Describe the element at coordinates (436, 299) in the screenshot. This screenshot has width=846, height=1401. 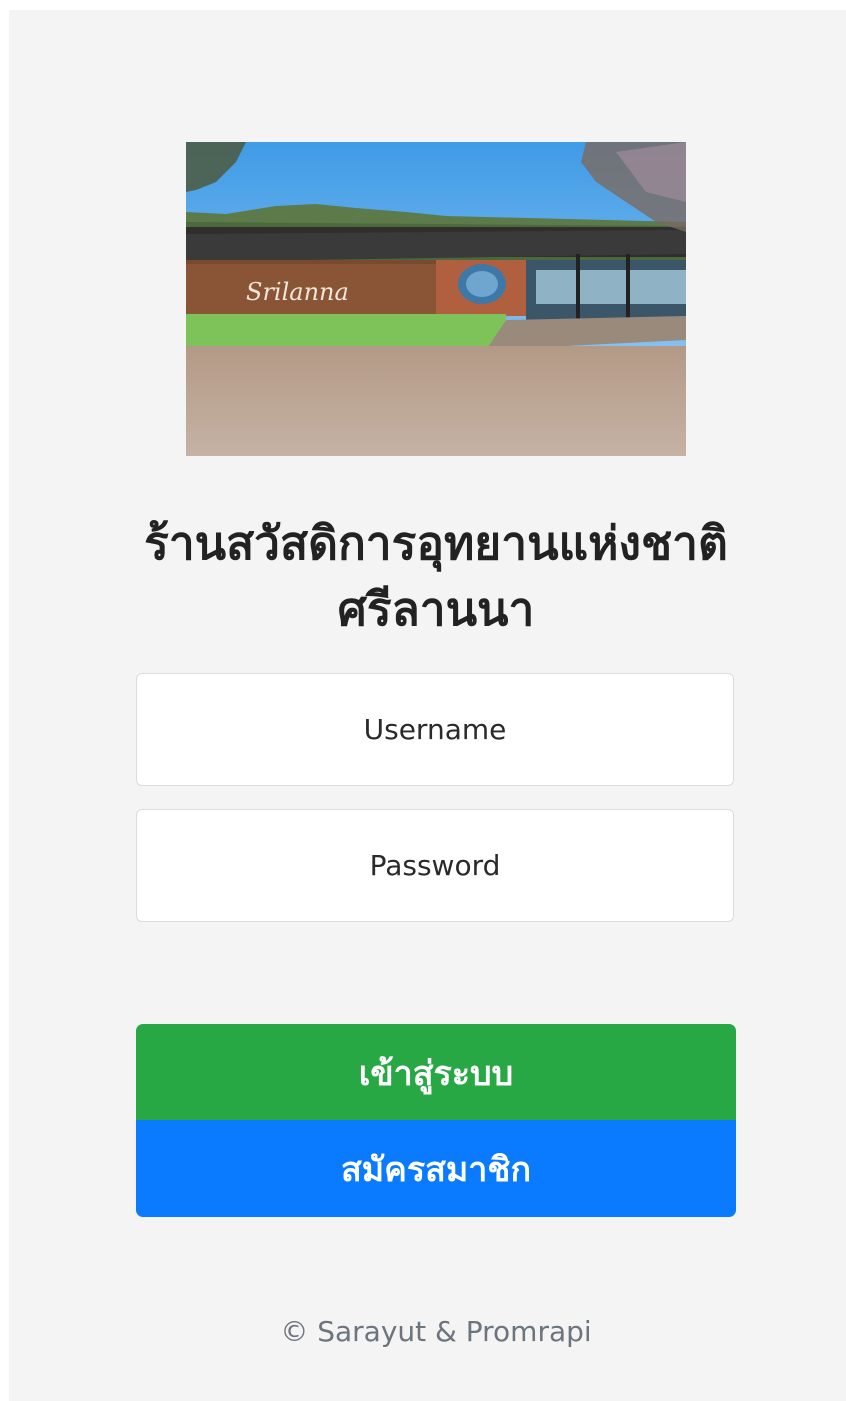
I see `hero-photo: Srilanna` at that location.